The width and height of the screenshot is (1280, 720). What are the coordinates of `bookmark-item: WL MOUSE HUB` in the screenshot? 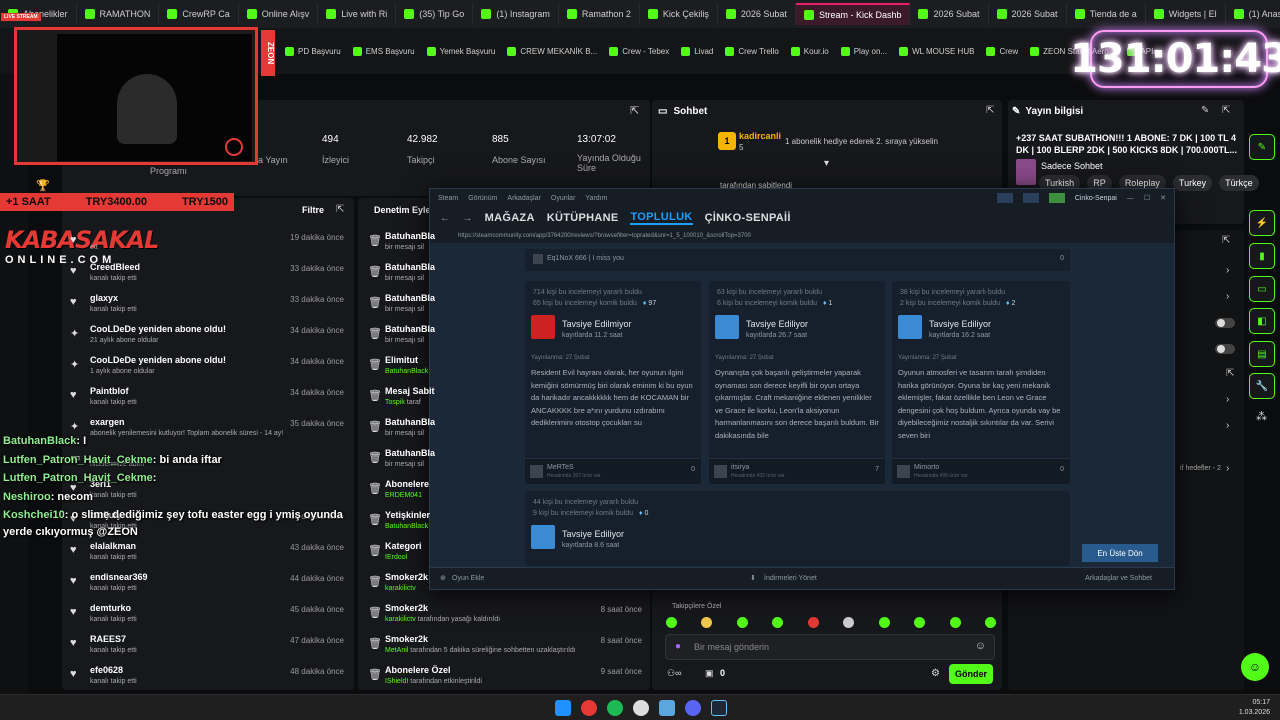 It's located at (936, 51).